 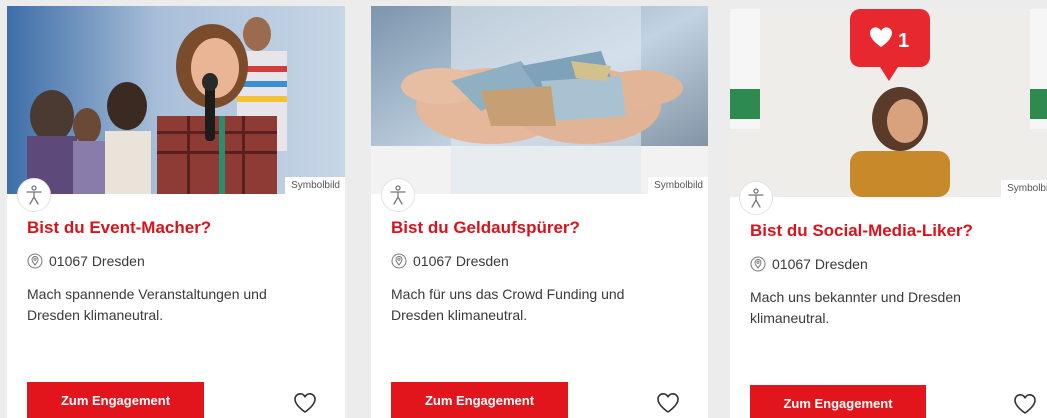 What do you see at coordinates (861, 231) in the screenshot?
I see `card-title: Bist du Social-Media-Liker?` at bounding box center [861, 231].